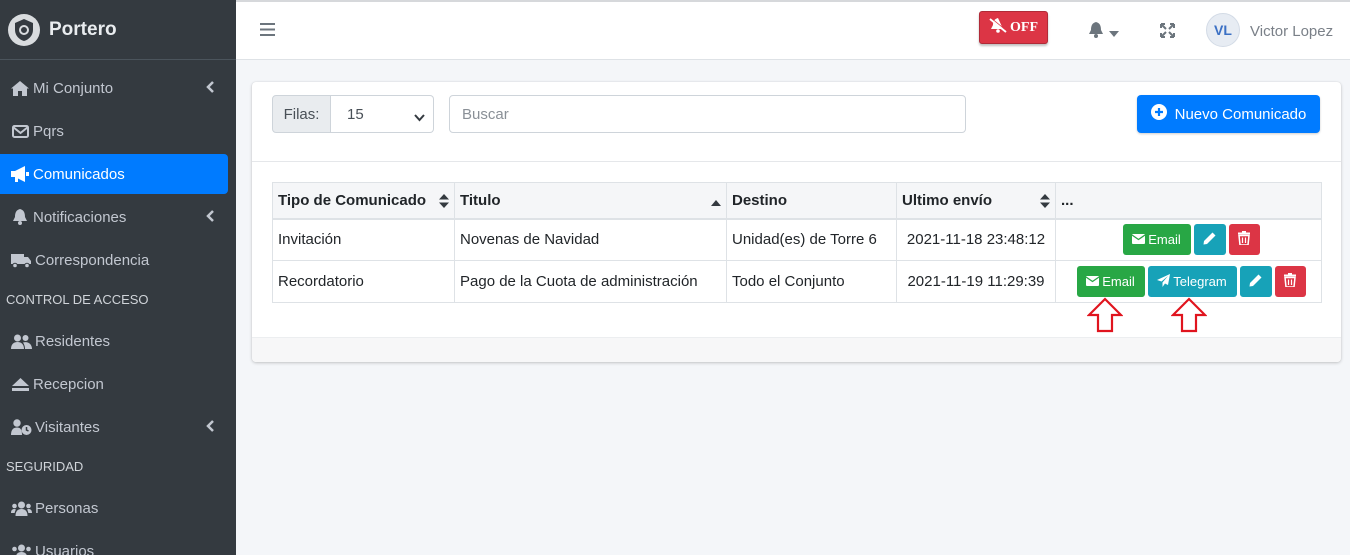 This screenshot has width=1350, height=555. Describe the element at coordinates (419, 117) in the screenshot. I see `chevron-down-icon` at that location.